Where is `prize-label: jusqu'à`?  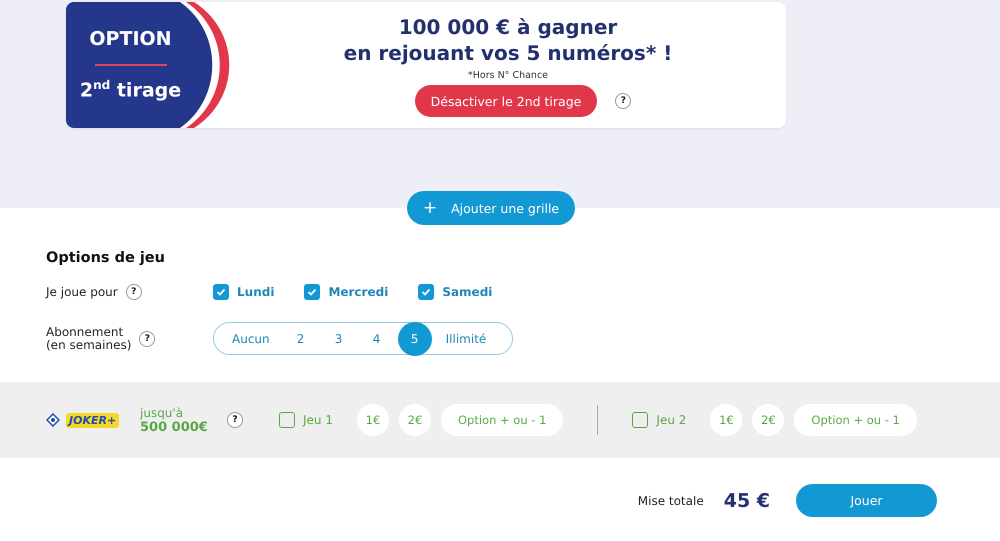 prize-label: jusqu'à is located at coordinates (162, 413).